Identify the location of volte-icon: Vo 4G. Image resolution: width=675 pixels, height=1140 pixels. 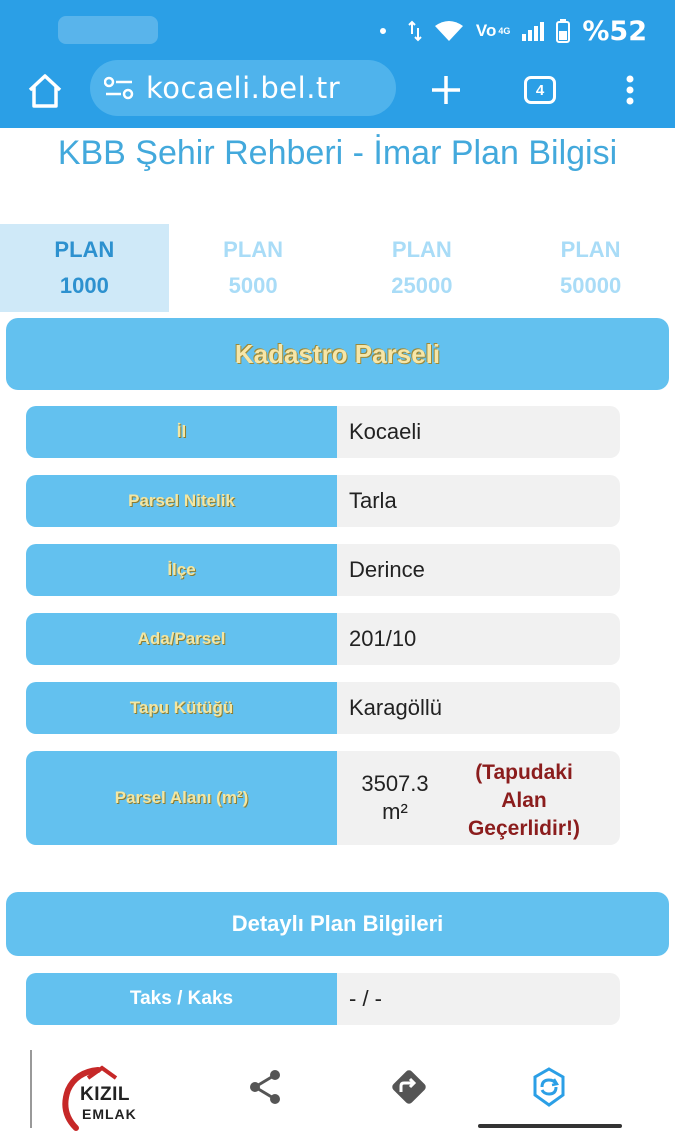
(493, 31).